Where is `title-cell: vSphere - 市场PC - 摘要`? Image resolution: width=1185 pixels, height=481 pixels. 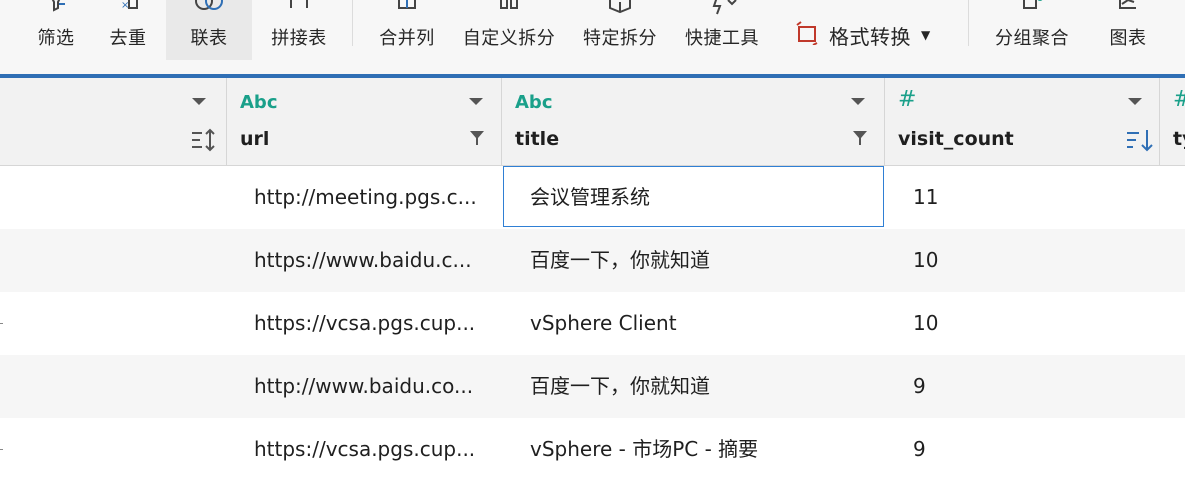 title-cell: vSphere - 市场PC - 摘要 is located at coordinates (700, 449).